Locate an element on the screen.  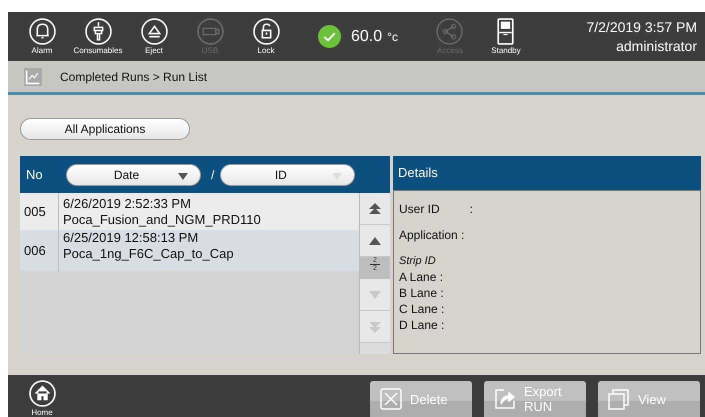
toolbar-button: Consumables is located at coordinates (98, 36).